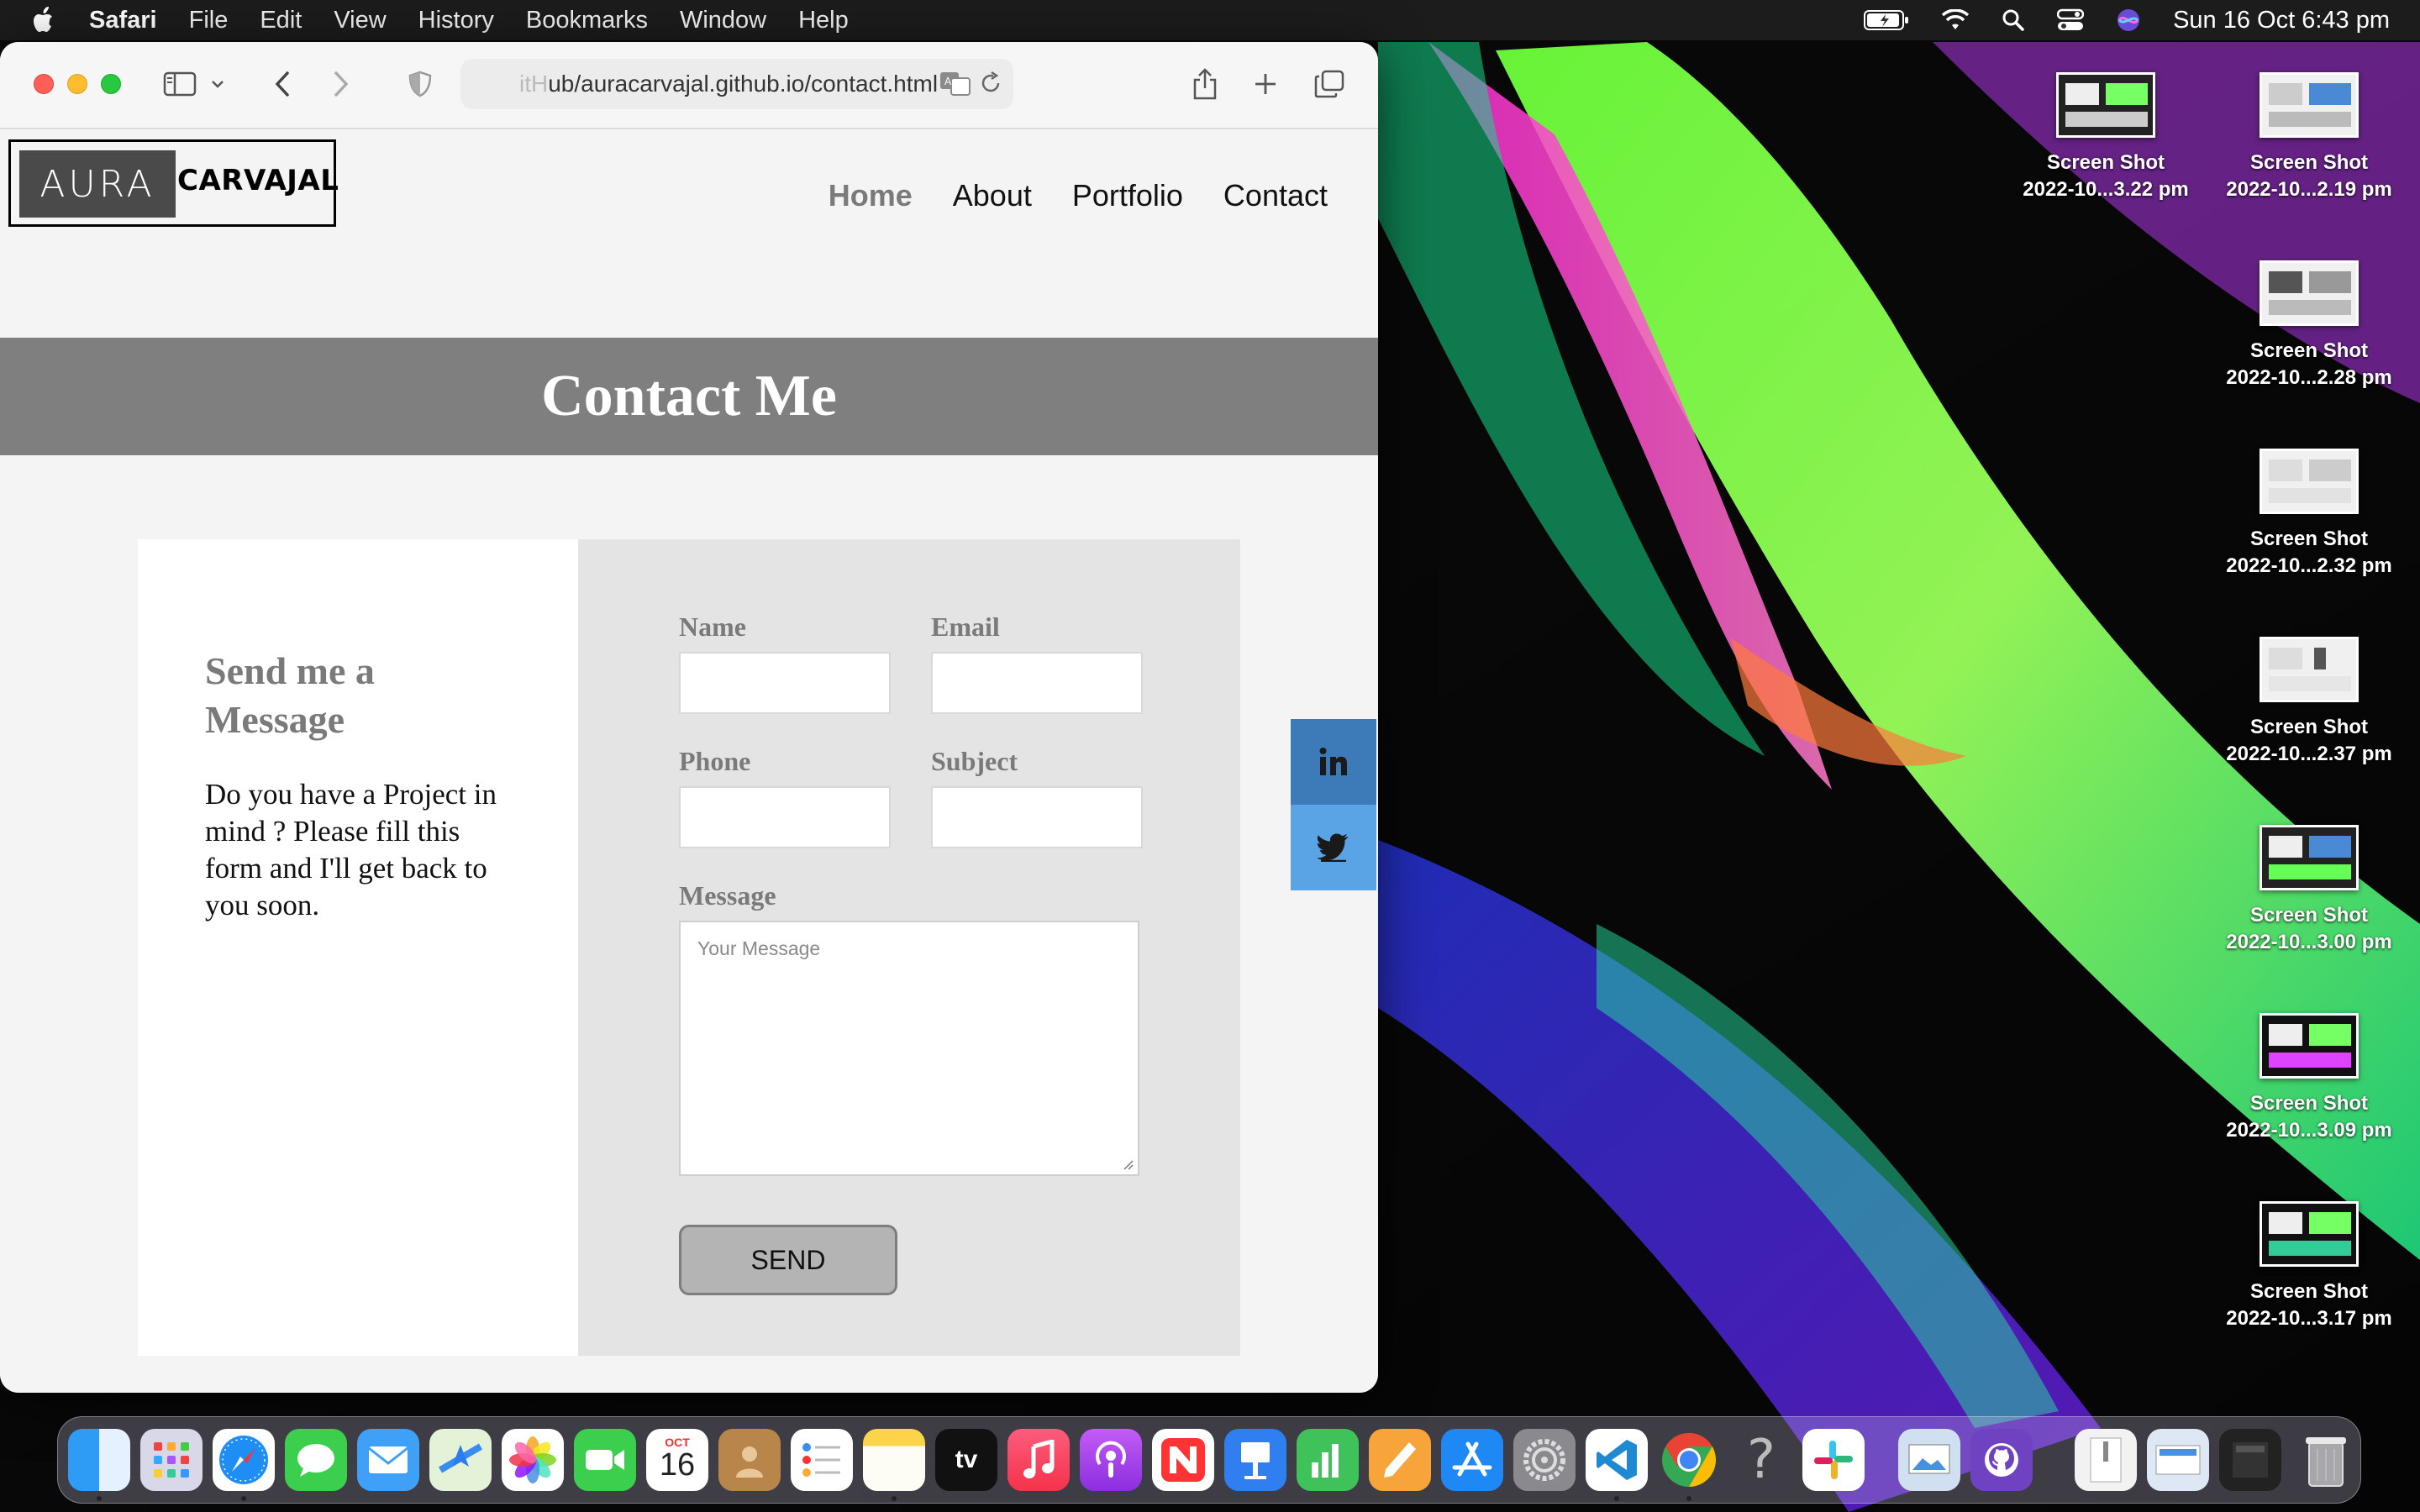 The image size is (2420, 1512). I want to click on twitter-icon, so click(1333, 847).